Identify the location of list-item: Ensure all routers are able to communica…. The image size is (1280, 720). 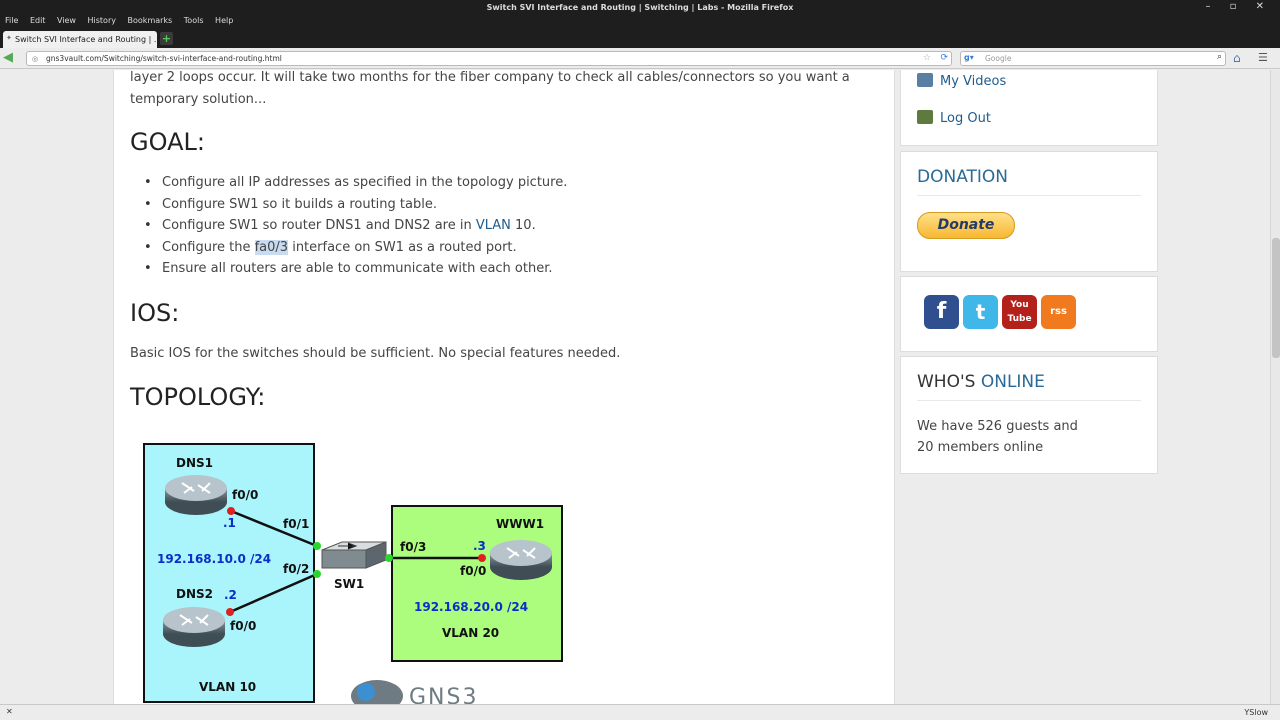
(355, 269).